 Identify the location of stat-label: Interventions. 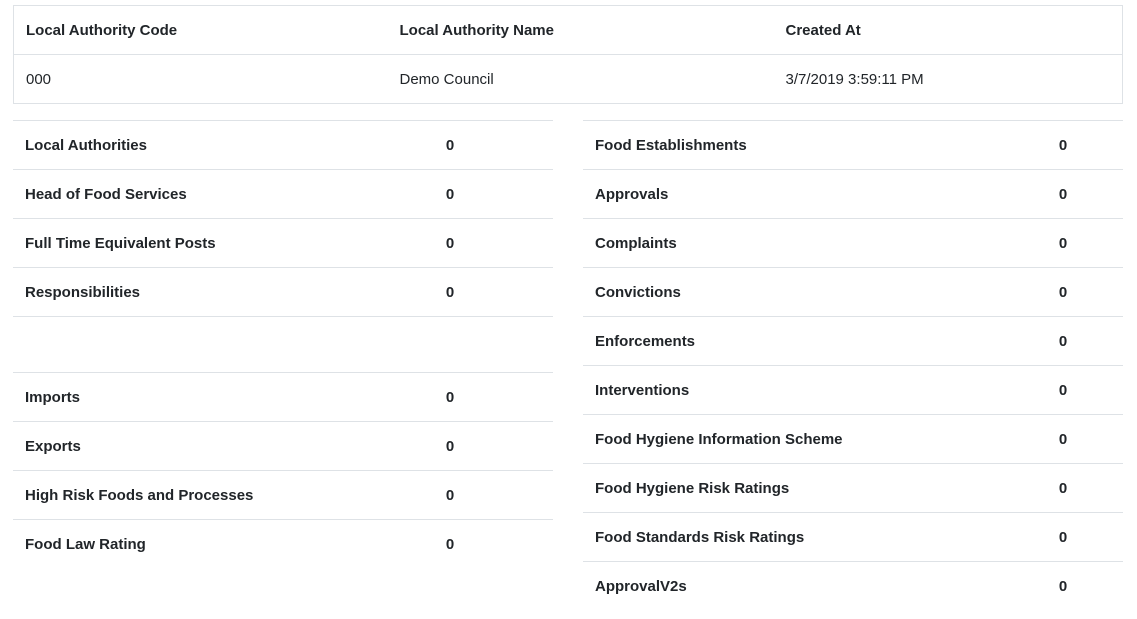
(809, 390).